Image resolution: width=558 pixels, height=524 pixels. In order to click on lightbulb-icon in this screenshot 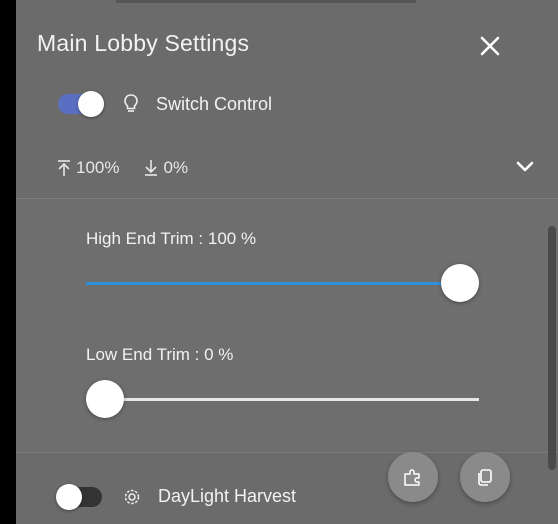, I will do `click(131, 103)`.